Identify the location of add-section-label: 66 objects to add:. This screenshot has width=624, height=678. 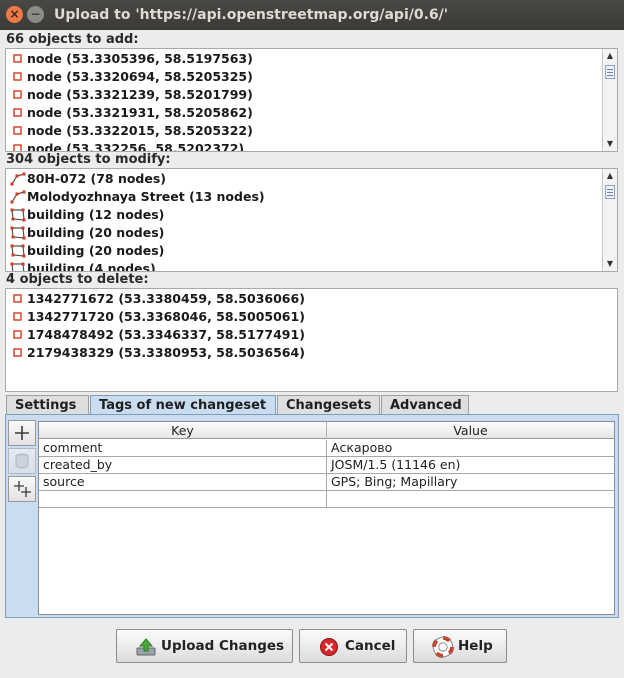
(72, 39).